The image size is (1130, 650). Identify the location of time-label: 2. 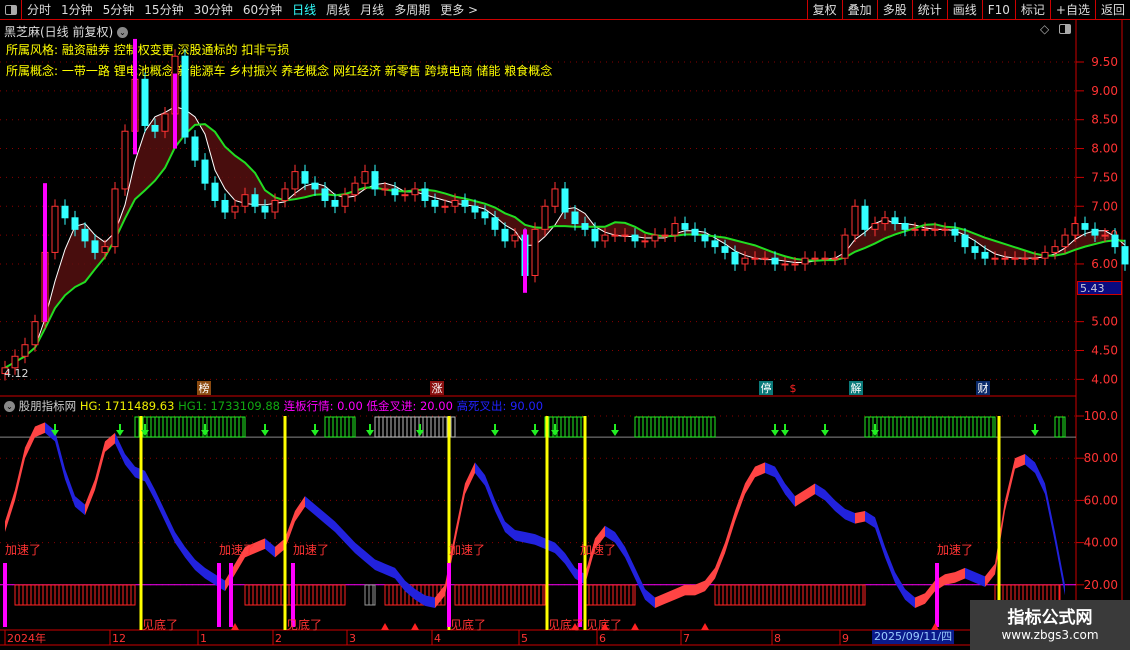
(278, 638).